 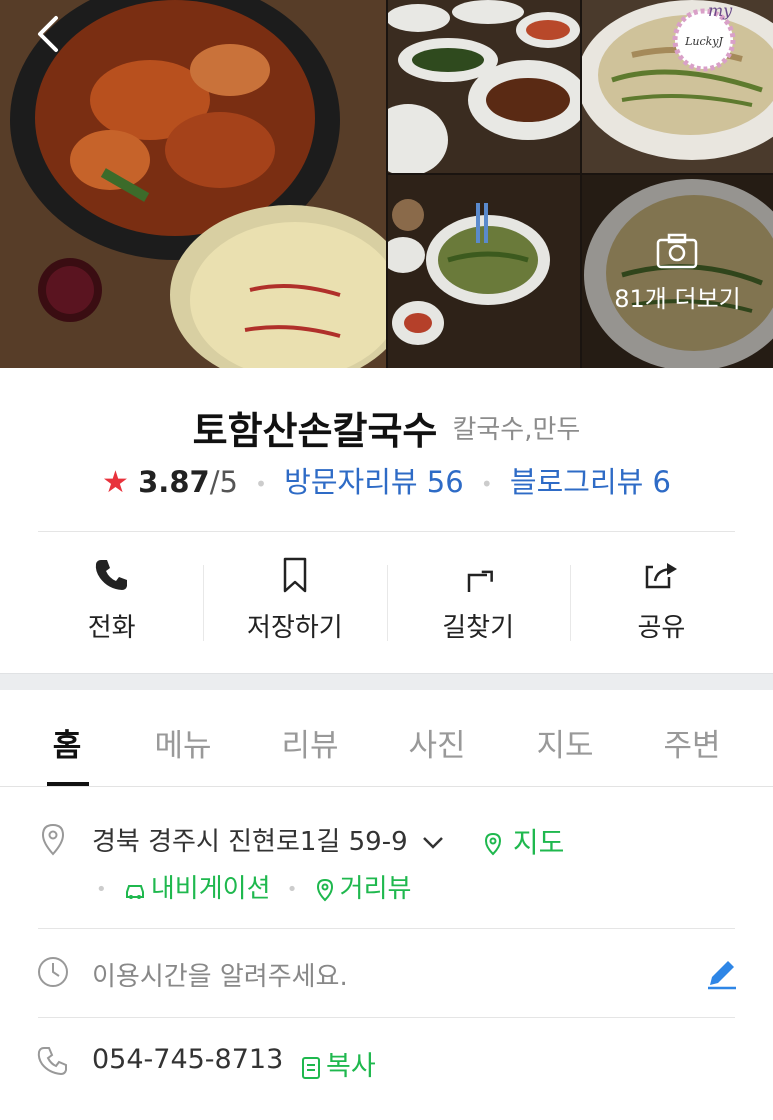 What do you see at coordinates (677, 251) in the screenshot?
I see `camera-icon` at bounding box center [677, 251].